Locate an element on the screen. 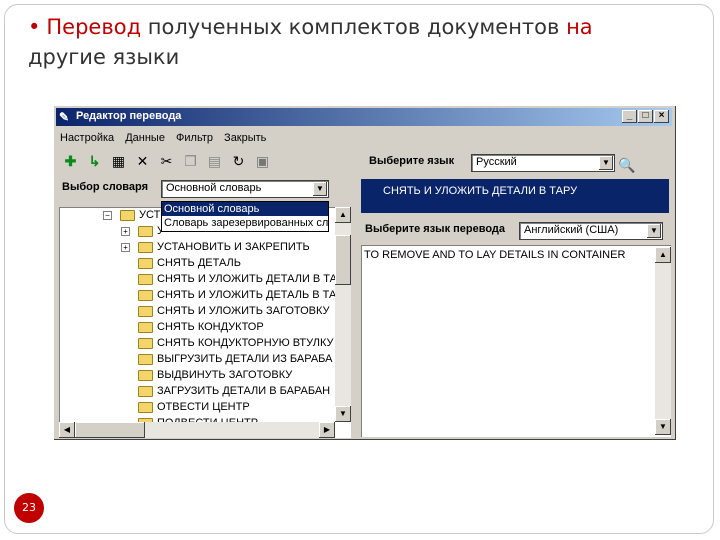  undo-icon: ↻ is located at coordinates (238, 161).